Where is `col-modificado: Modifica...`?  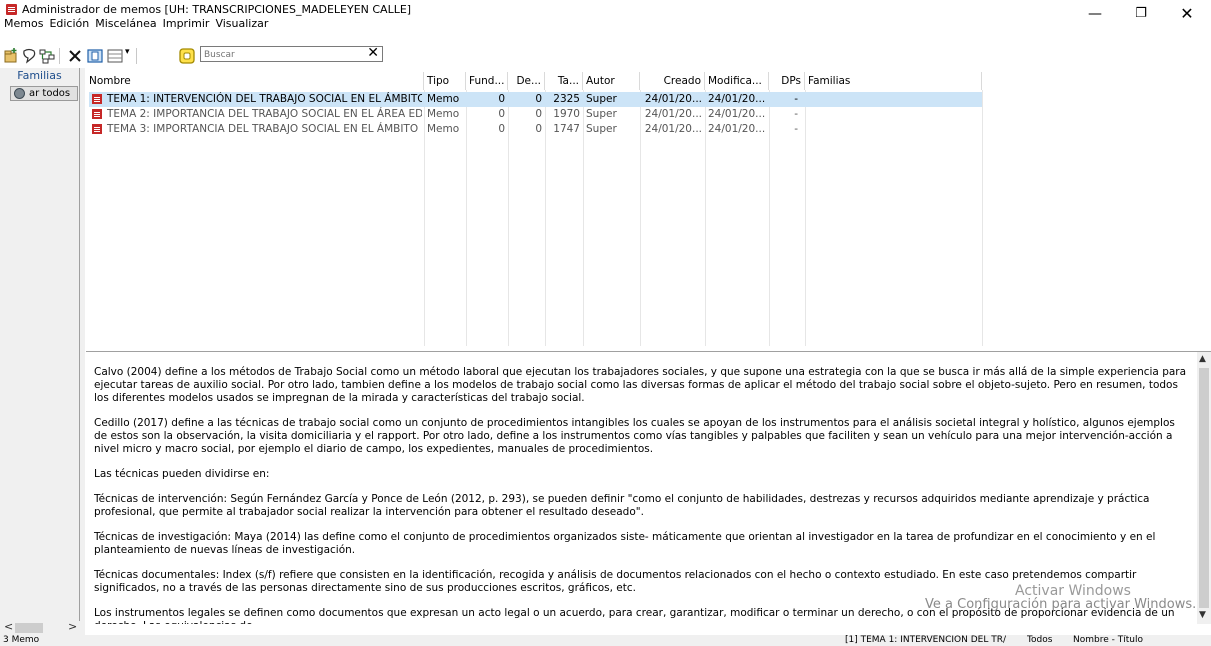
col-modificado: Modifica... is located at coordinates (737, 81).